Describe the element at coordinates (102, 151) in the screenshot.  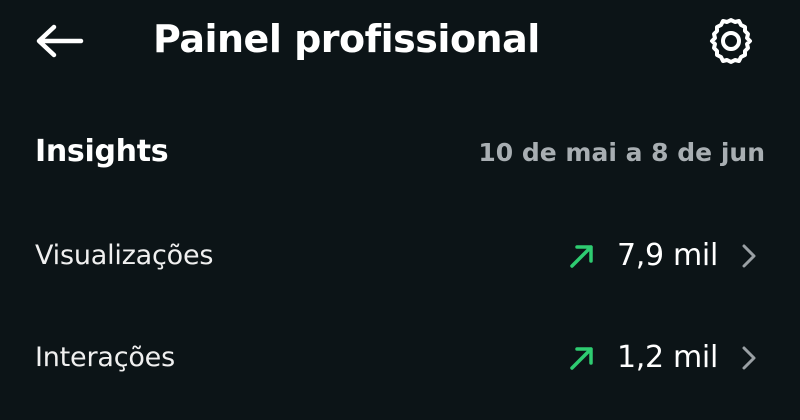
I see `insights-title: Insights` at that location.